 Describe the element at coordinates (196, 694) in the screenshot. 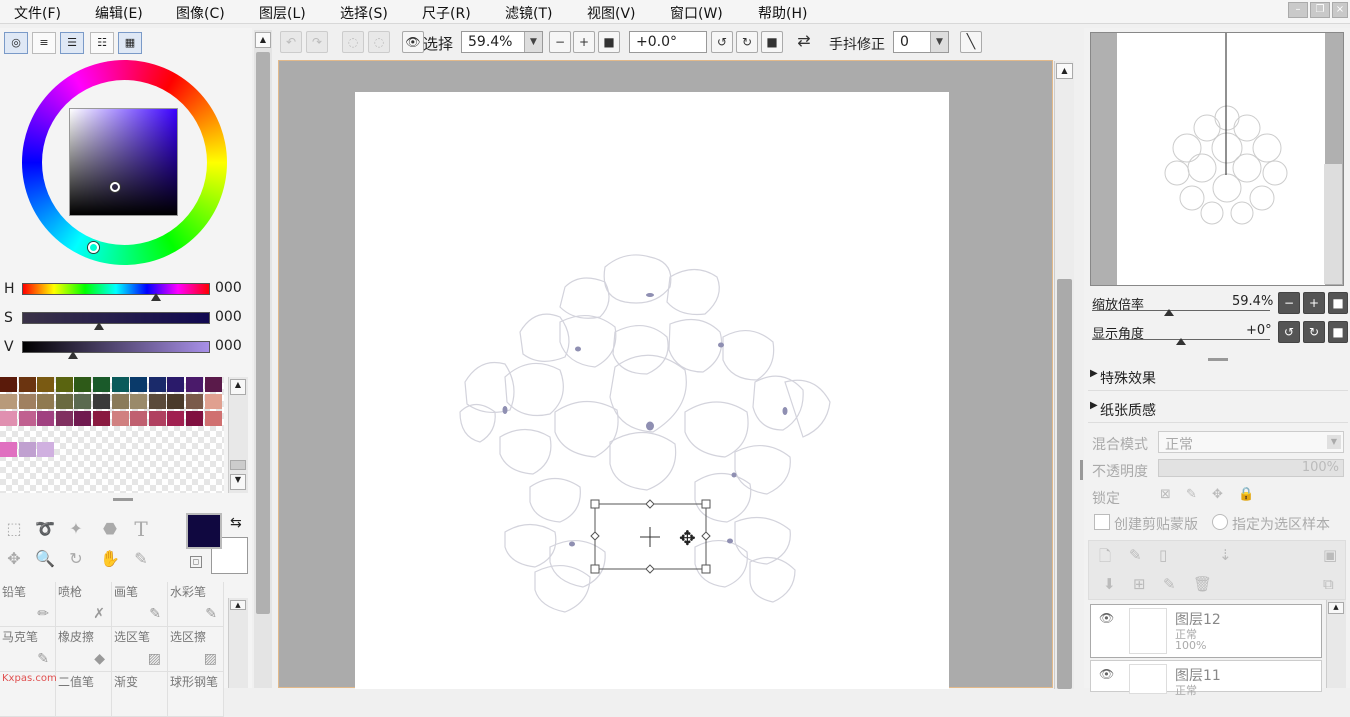

I see `brush-ball-pen: 球形钢笔` at that location.